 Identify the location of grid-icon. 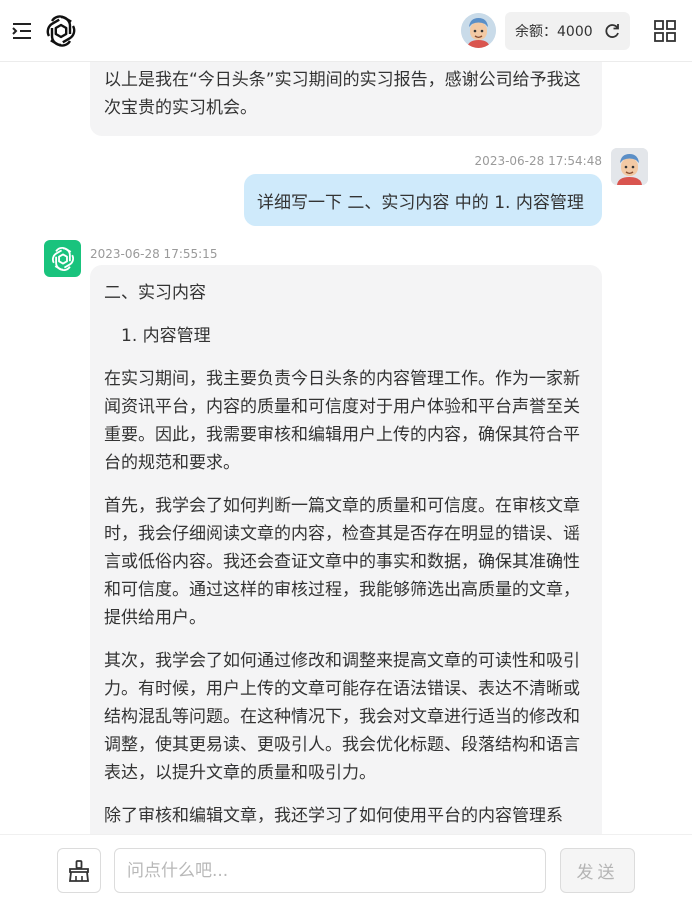
(665, 31).